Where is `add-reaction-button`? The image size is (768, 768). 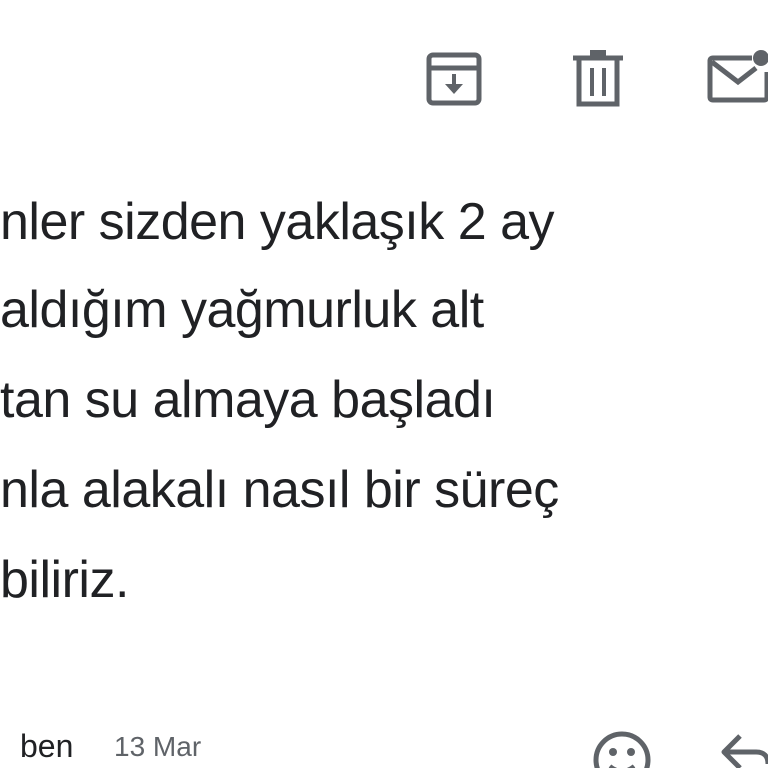 add-reaction-button is located at coordinates (622, 748).